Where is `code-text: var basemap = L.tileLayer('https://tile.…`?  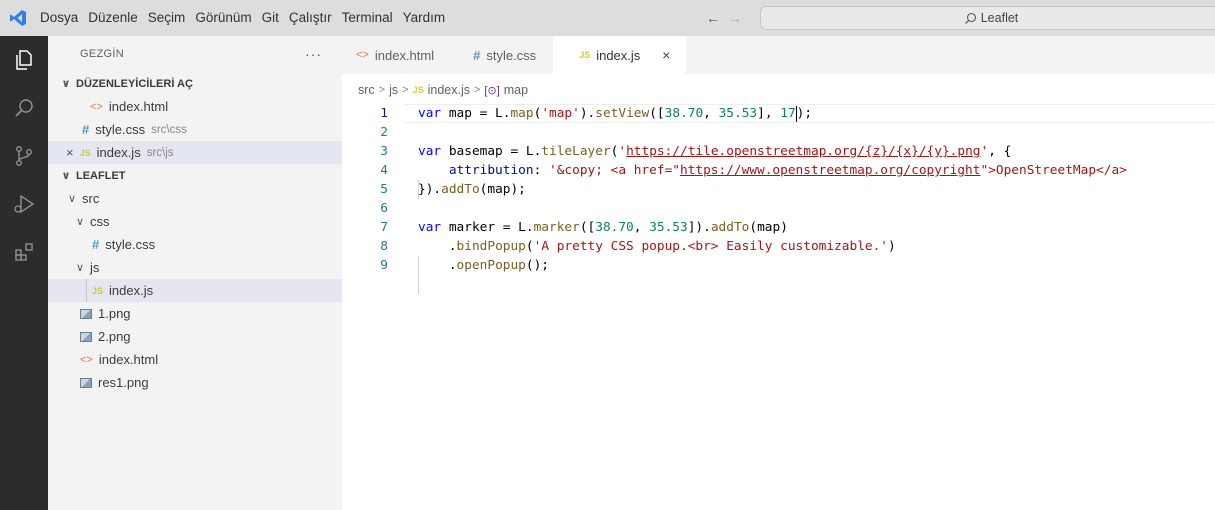 code-text: var basemap = L.tileLayer('https://tile.… is located at coordinates (715, 151).